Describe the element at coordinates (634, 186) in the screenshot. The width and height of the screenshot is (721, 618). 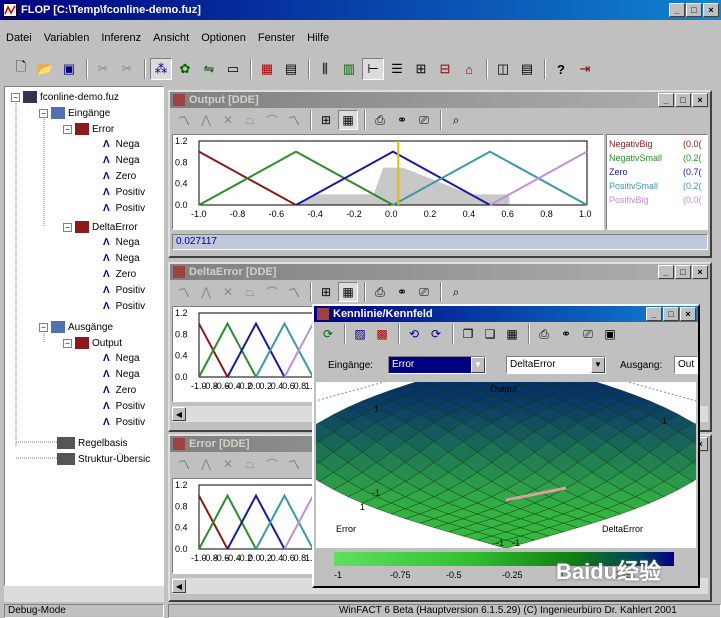
I see `legend-name: PositivSmall` at that location.